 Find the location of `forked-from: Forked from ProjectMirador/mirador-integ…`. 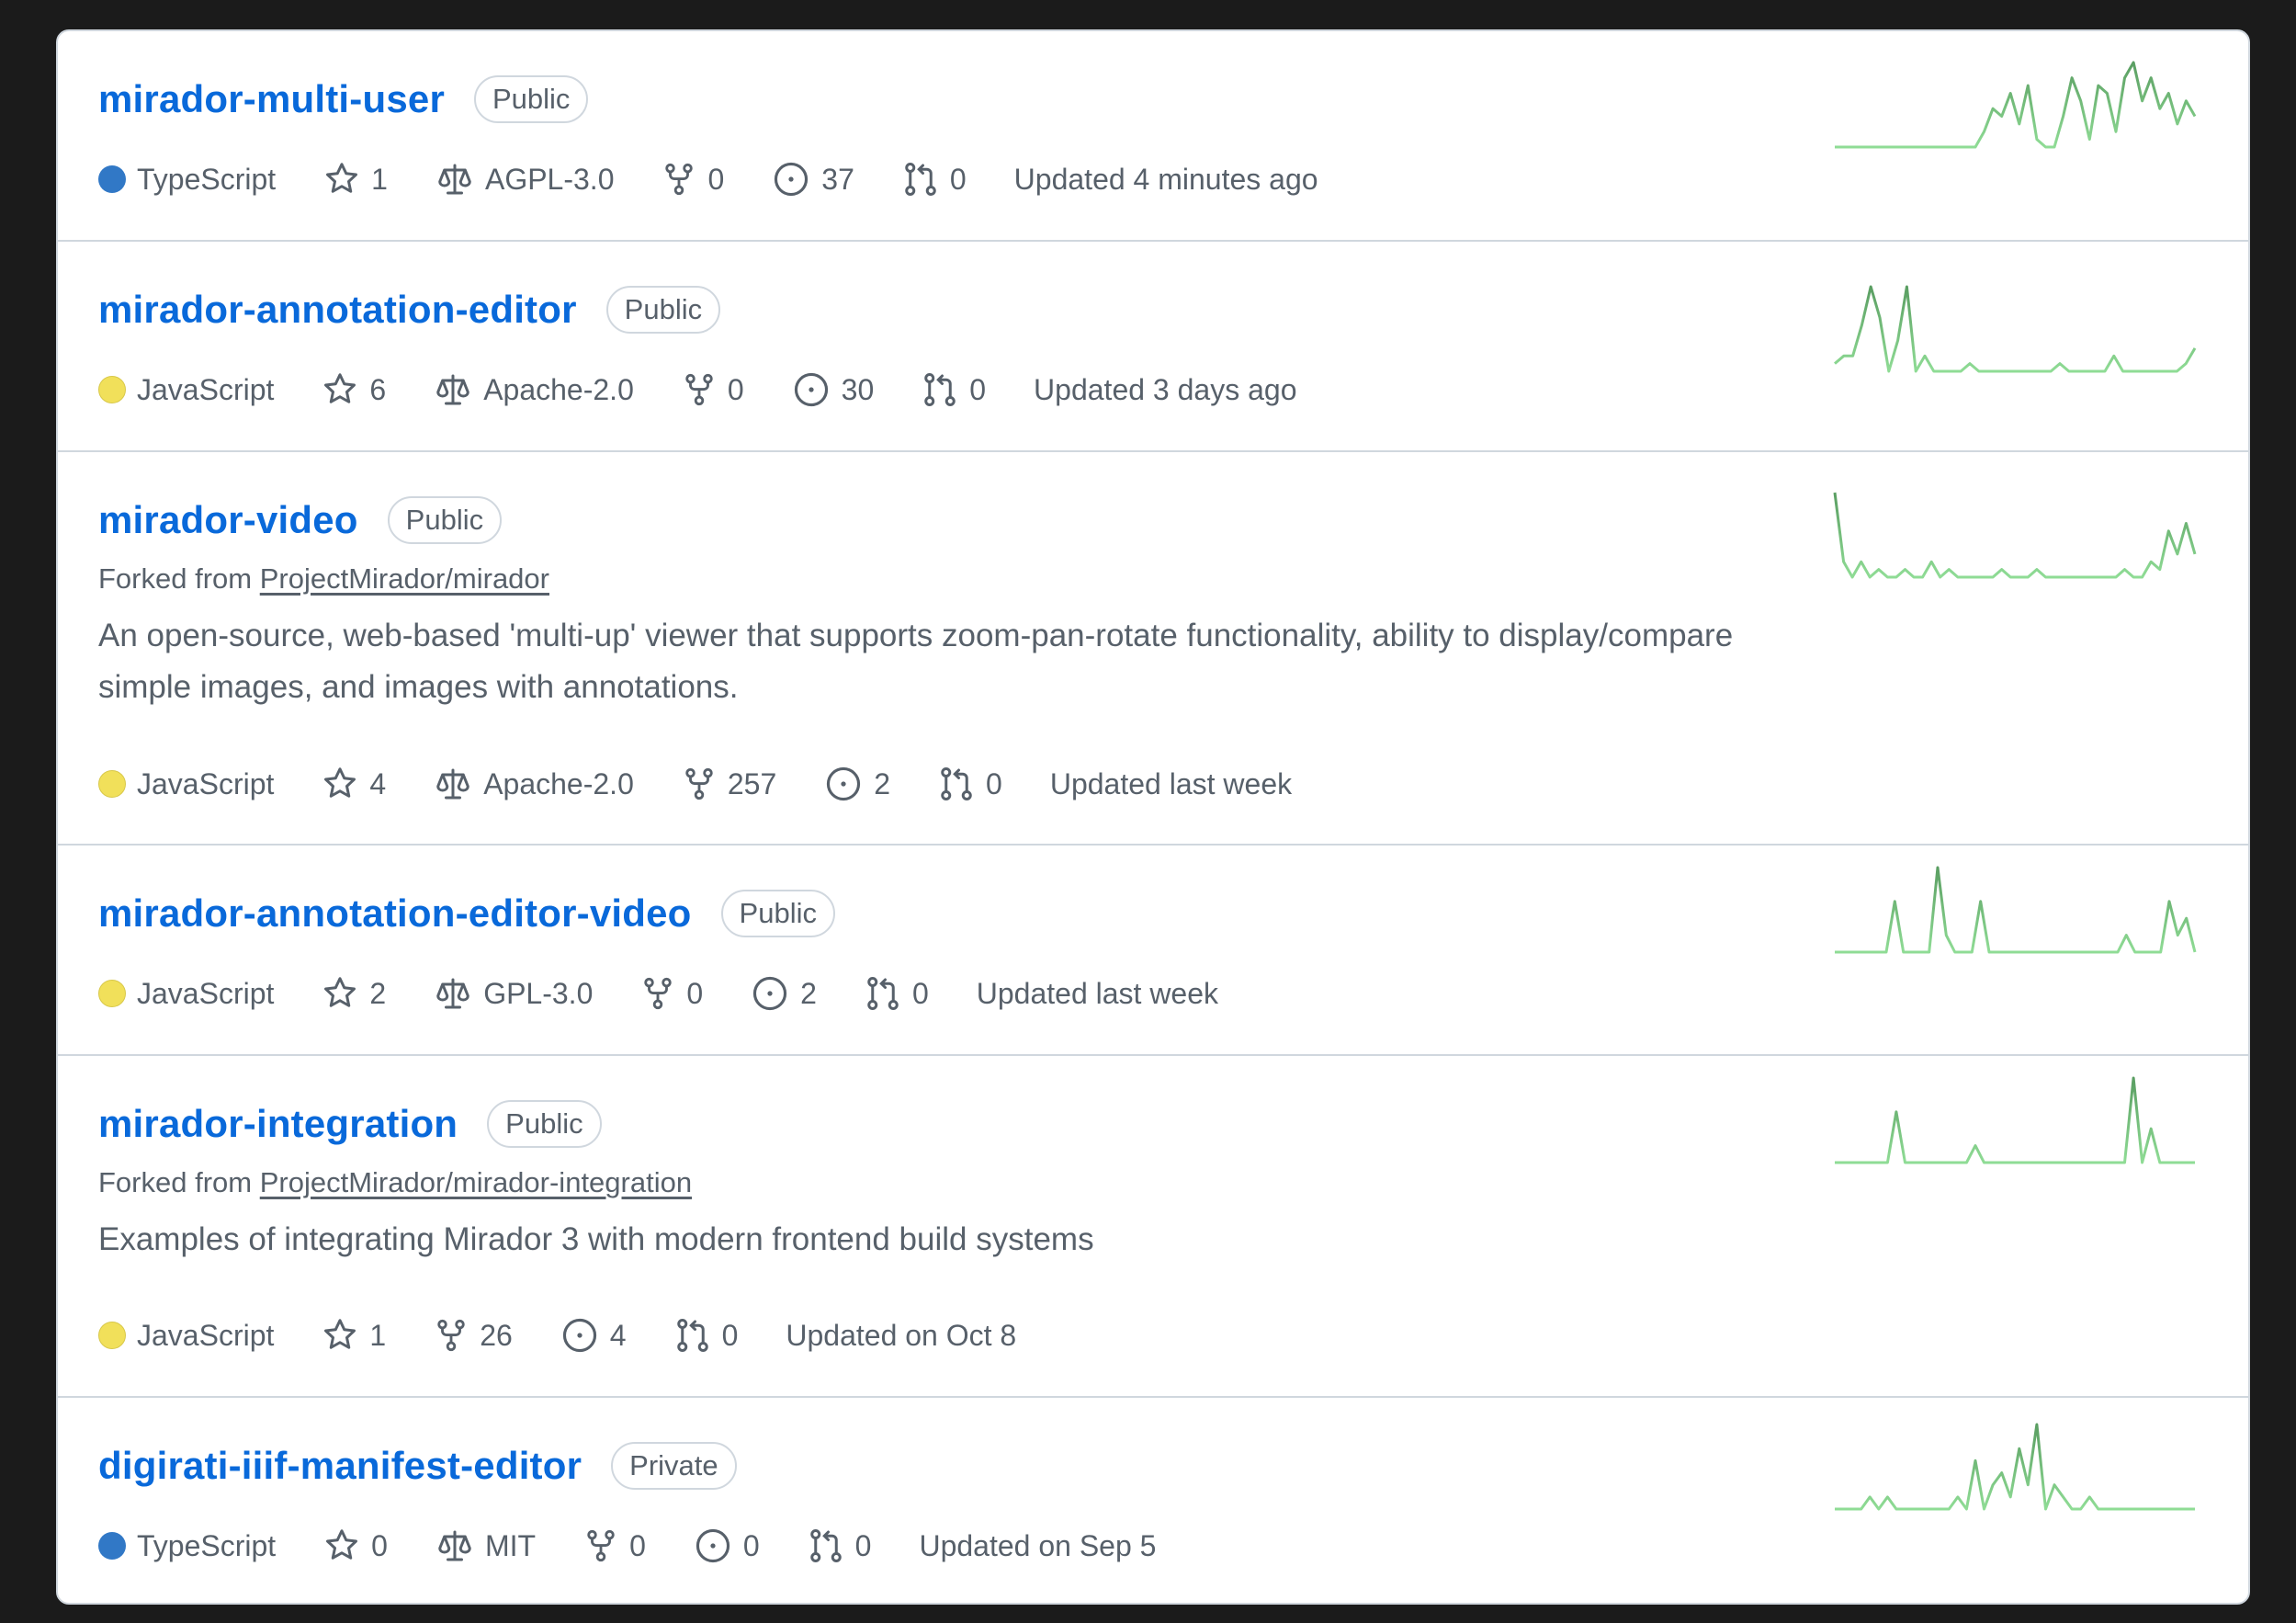

forked-from: Forked from ProjectMirador/mirador-integ… is located at coordinates (395, 1182).